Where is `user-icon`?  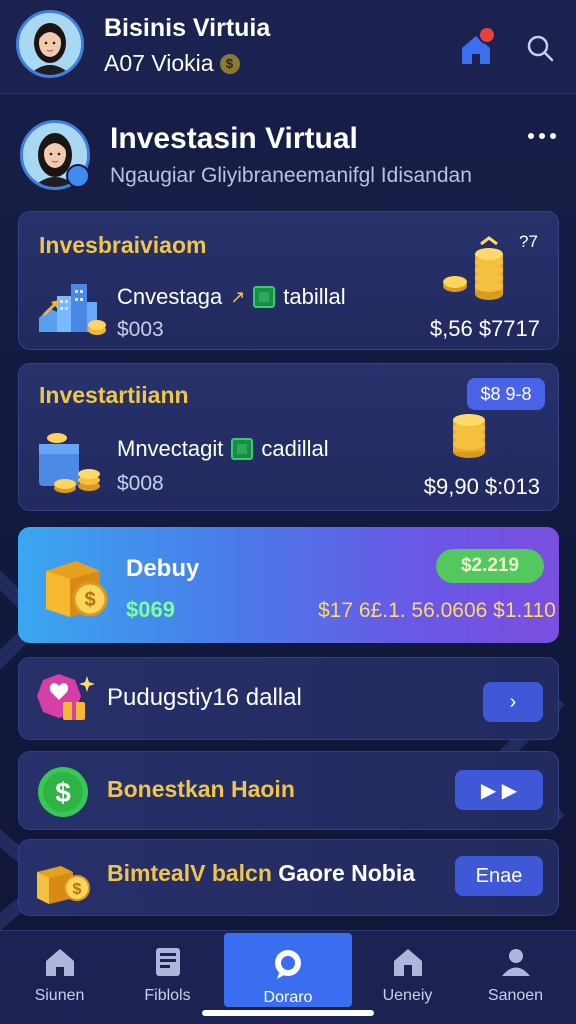
user-icon is located at coordinates (515, 962).